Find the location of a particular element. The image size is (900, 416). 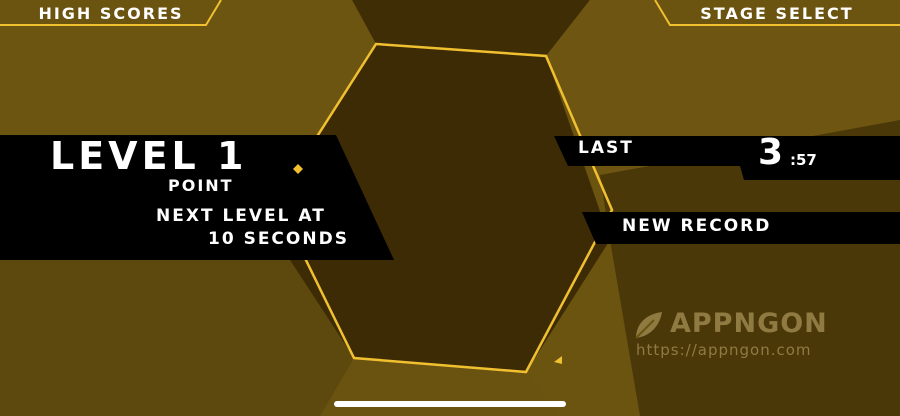

diamond-marker-icon is located at coordinates (298, 169).